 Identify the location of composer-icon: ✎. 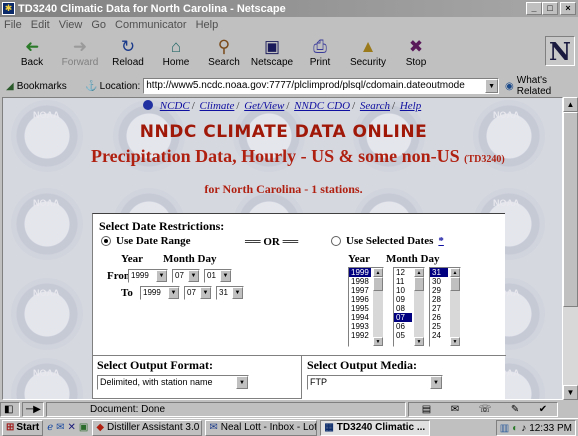
(515, 409).